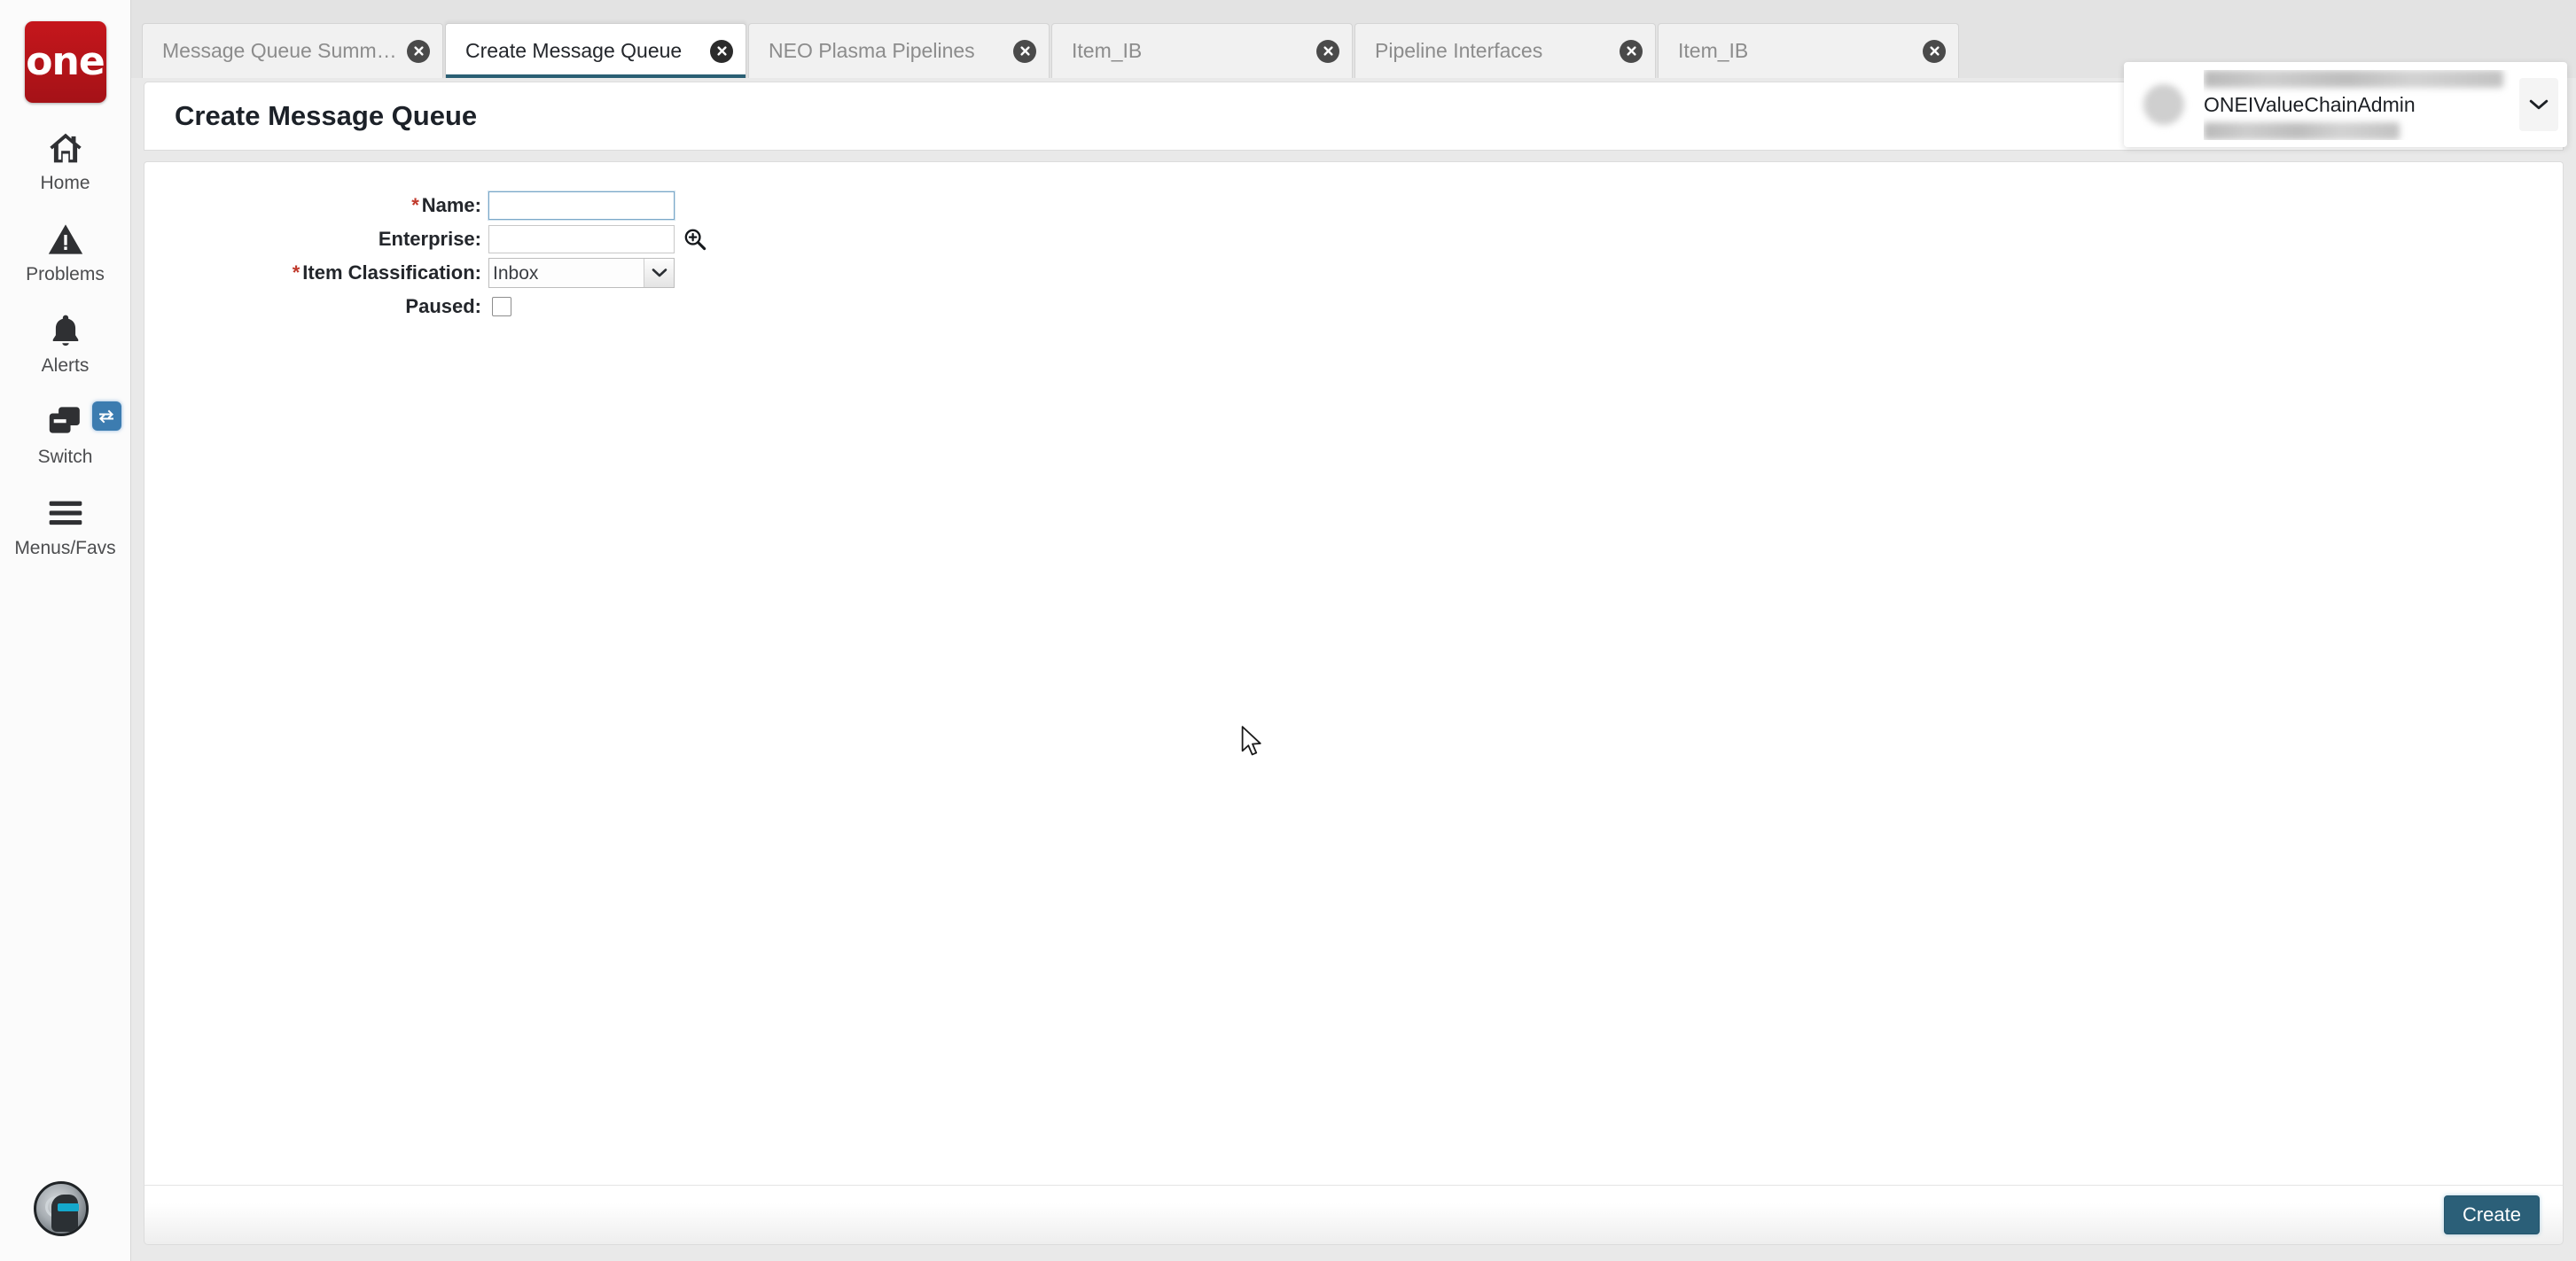 The image size is (2576, 1261). What do you see at coordinates (2163, 104) in the screenshot?
I see `avatar` at bounding box center [2163, 104].